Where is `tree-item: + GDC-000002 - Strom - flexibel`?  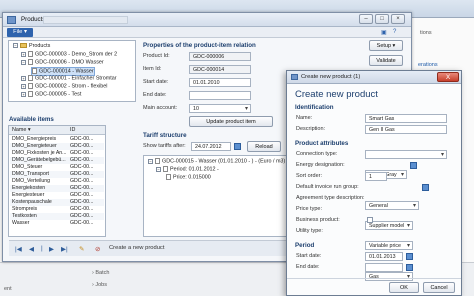 tree-item: + GDC-000002 - Strom - flexibel is located at coordinates (64, 86).